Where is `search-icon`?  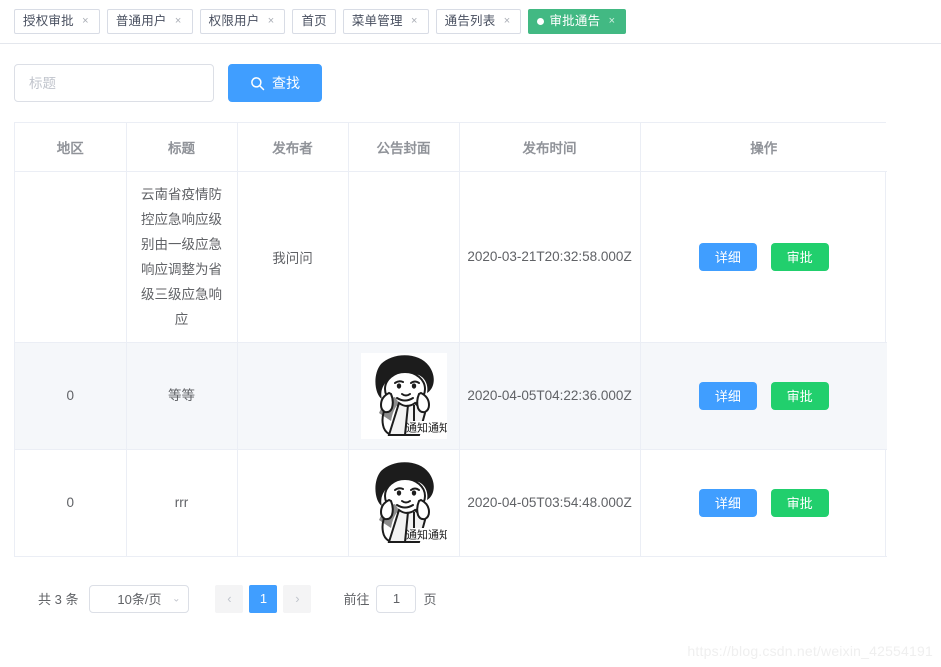 search-icon is located at coordinates (257, 83).